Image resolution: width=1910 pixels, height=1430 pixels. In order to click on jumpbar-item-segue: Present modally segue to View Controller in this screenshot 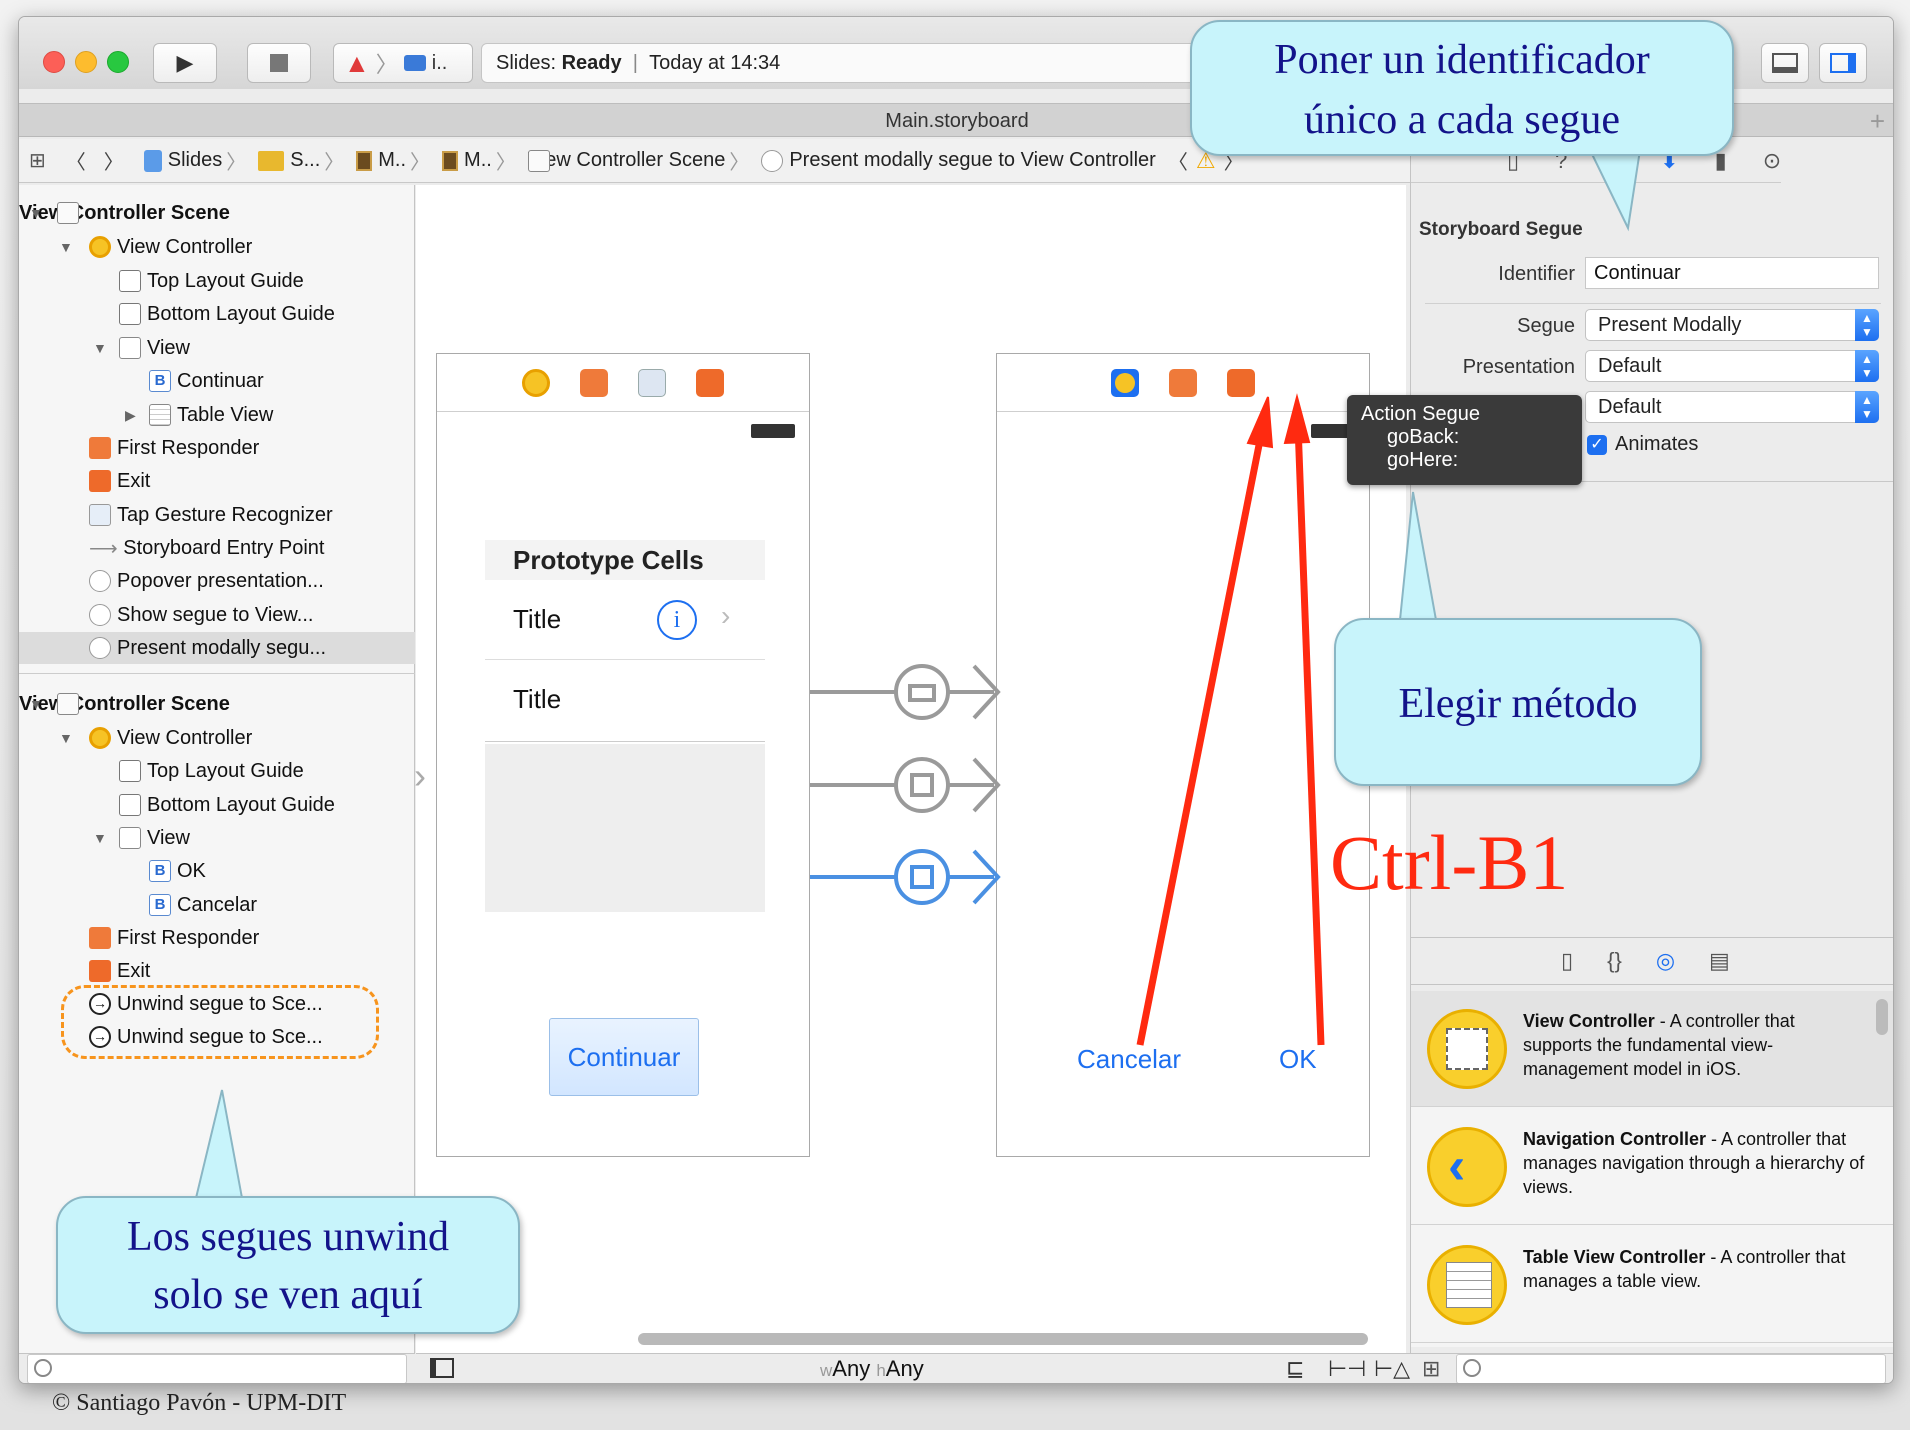, I will do `click(958, 160)`.